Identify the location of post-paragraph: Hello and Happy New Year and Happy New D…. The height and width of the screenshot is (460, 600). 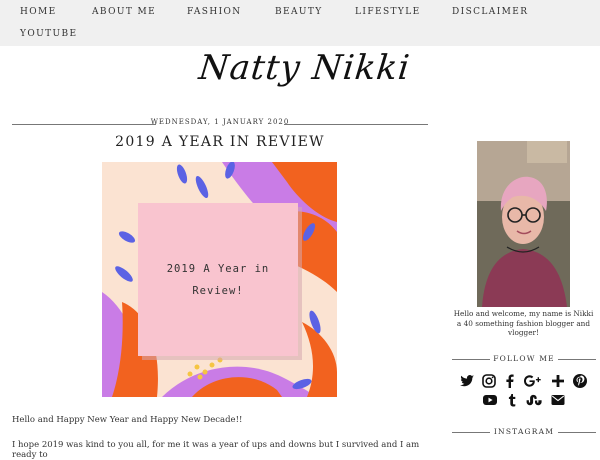
(127, 420).